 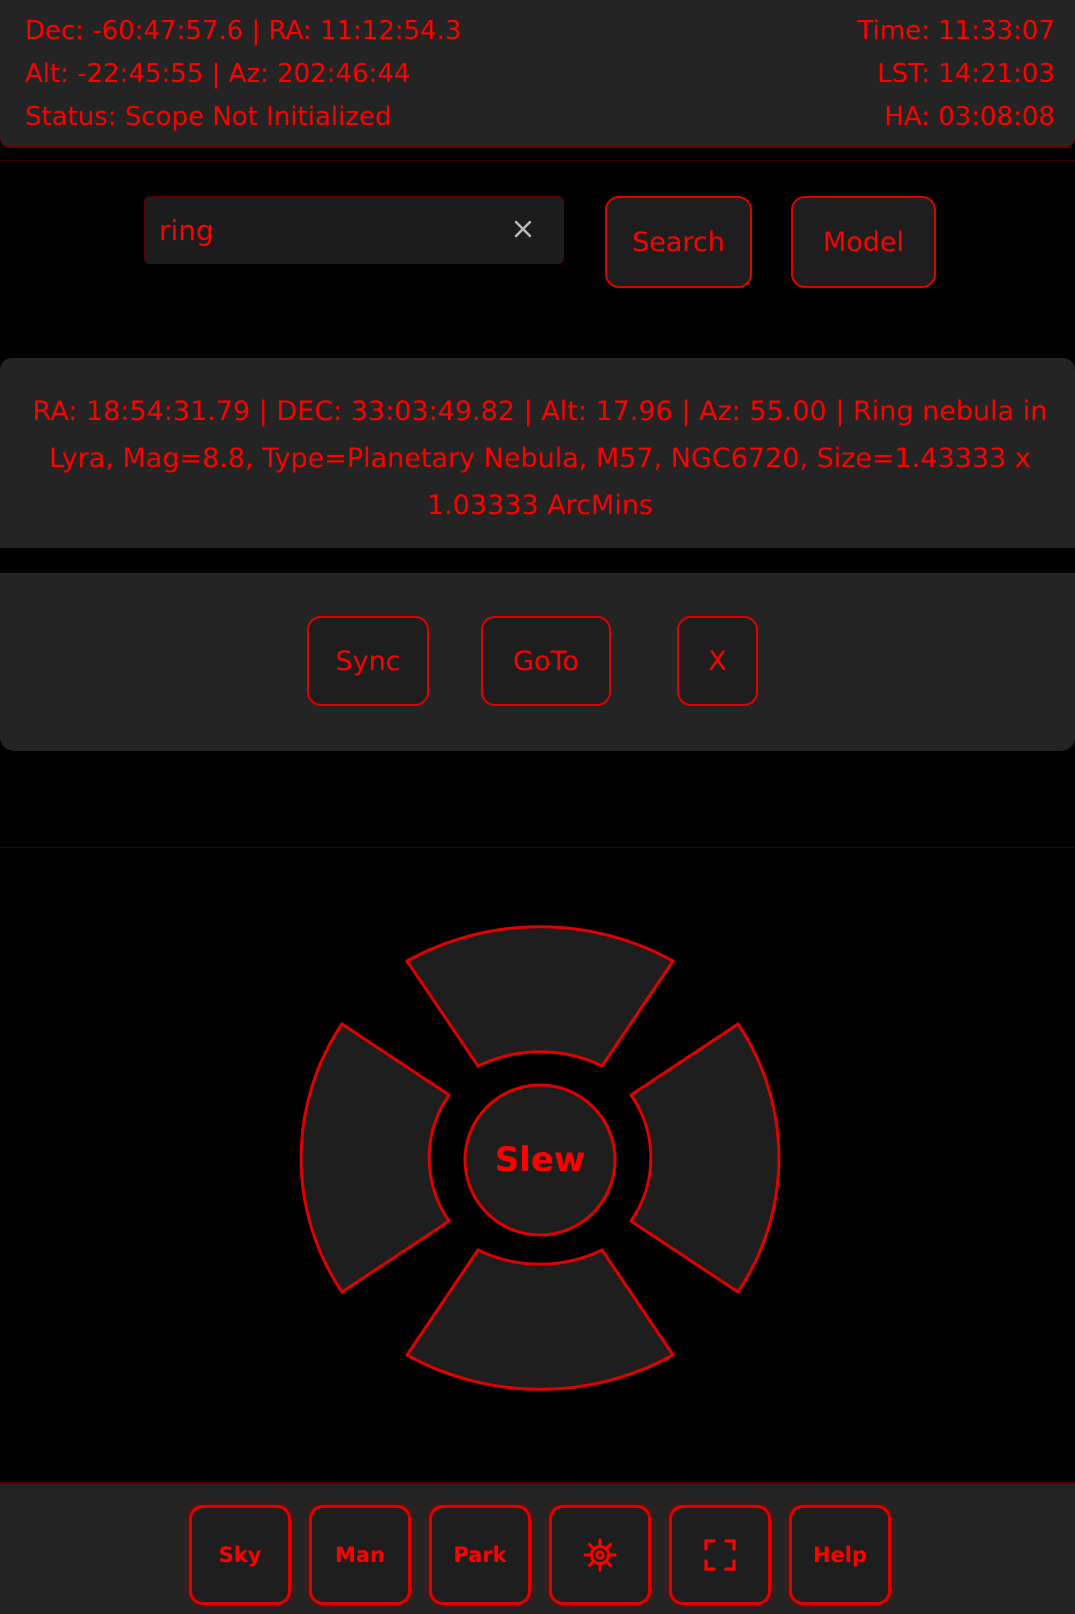 What do you see at coordinates (678, 242) in the screenshot?
I see `search-button: Search` at bounding box center [678, 242].